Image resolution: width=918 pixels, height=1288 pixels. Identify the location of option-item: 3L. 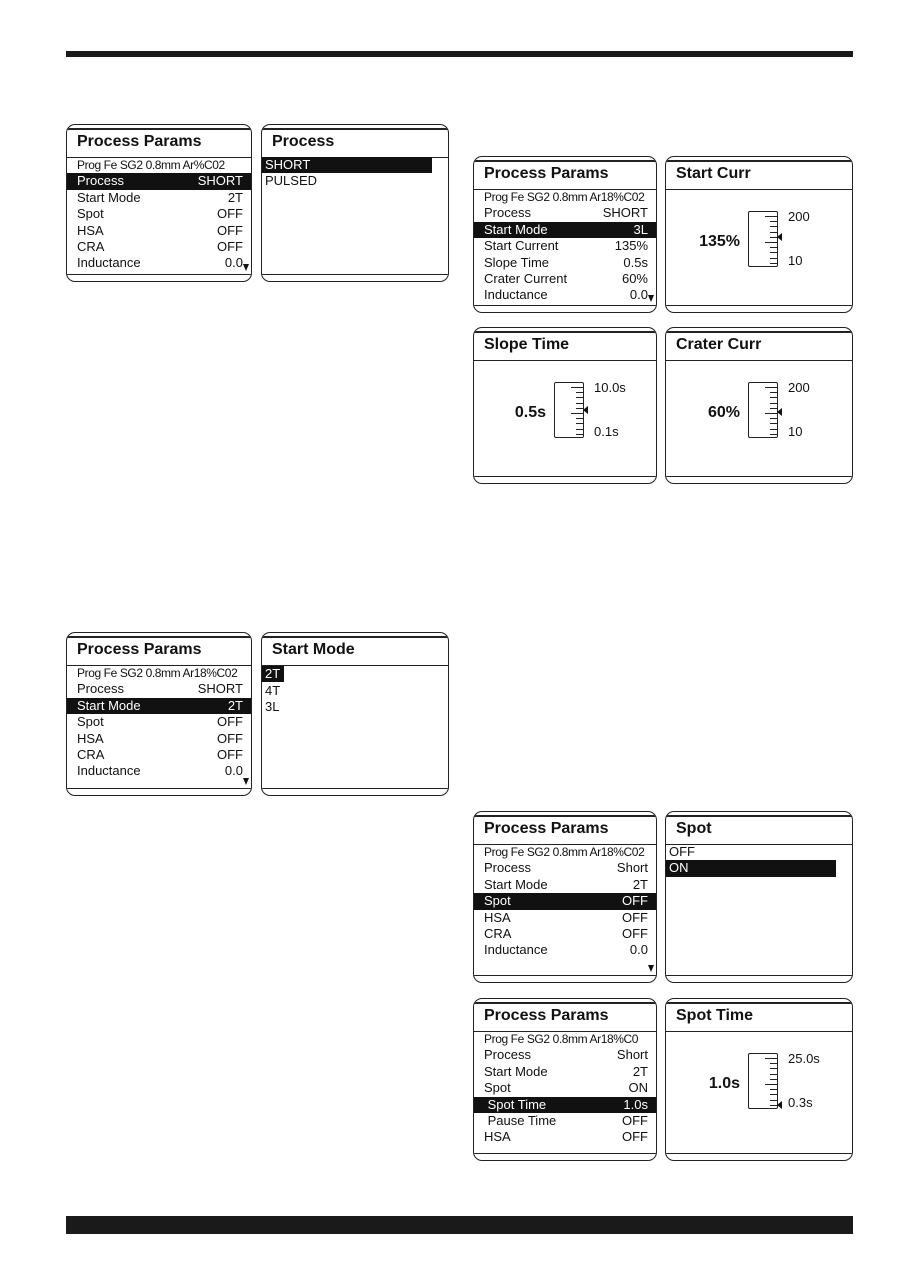
(355, 707).